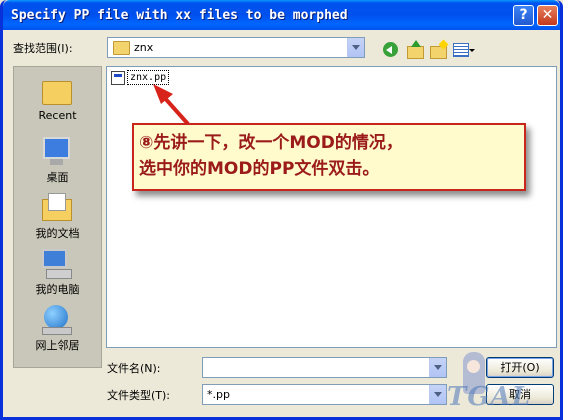 Image resolution: width=563 pixels, height=420 pixels. Describe the element at coordinates (134, 368) in the screenshot. I see `filename-label: 文件名(N):` at that location.